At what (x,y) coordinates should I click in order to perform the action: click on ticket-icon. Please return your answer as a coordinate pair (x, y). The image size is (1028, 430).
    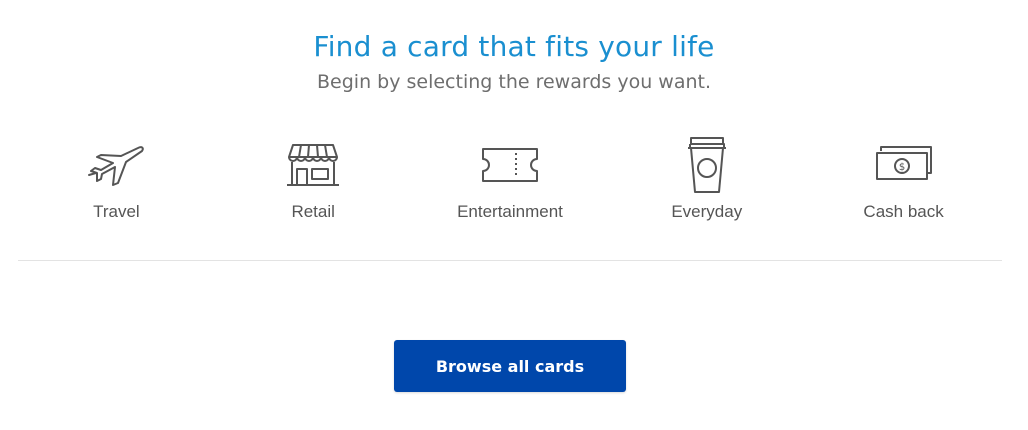
    Looking at the image, I should click on (510, 165).